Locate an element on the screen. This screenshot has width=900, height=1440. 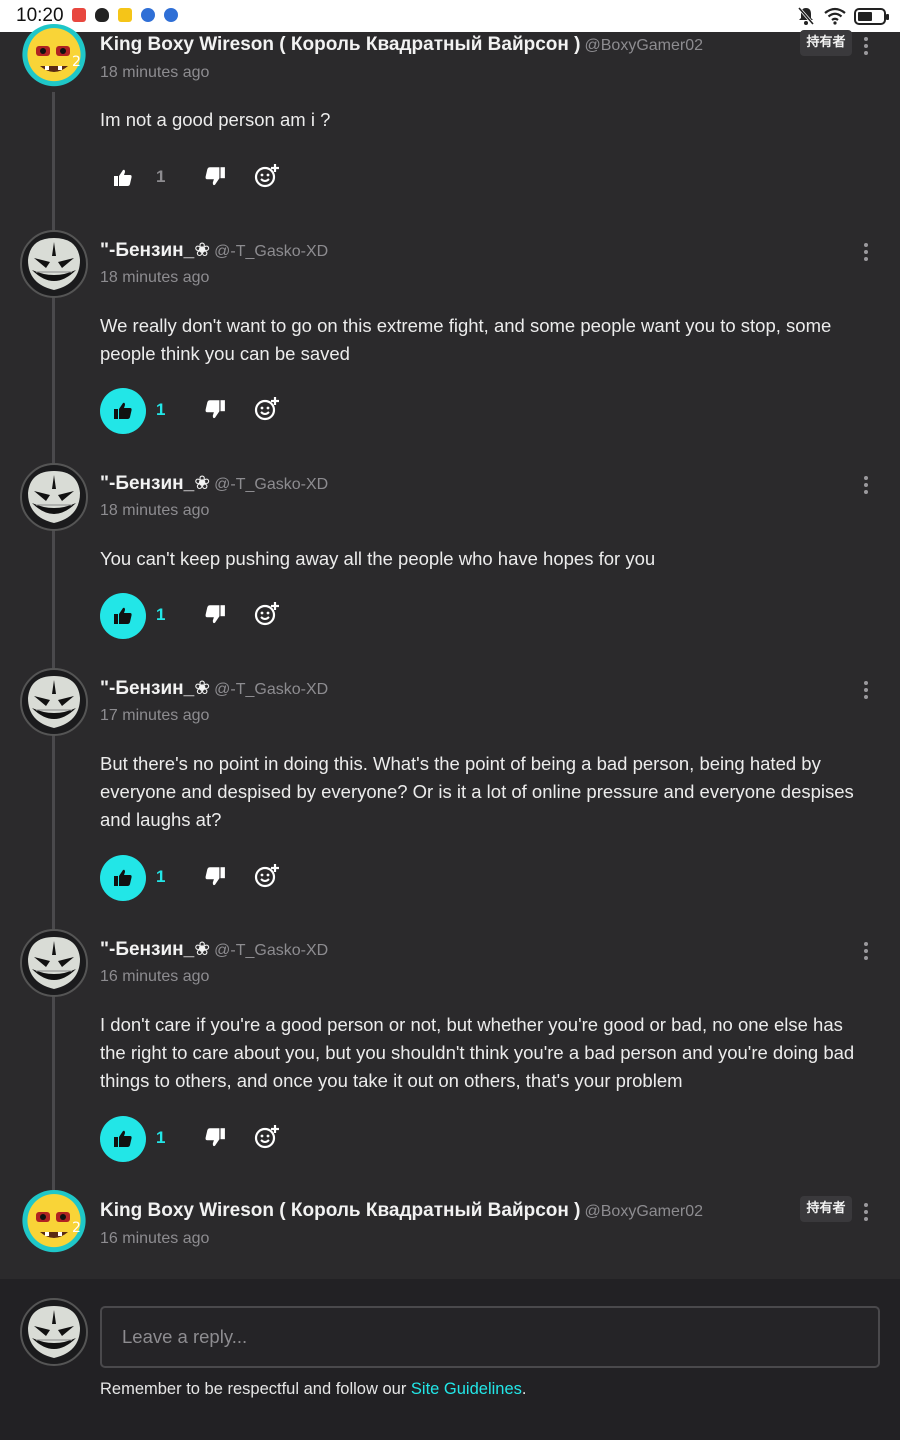
guidelines-end: . is located at coordinates (524, 1389).